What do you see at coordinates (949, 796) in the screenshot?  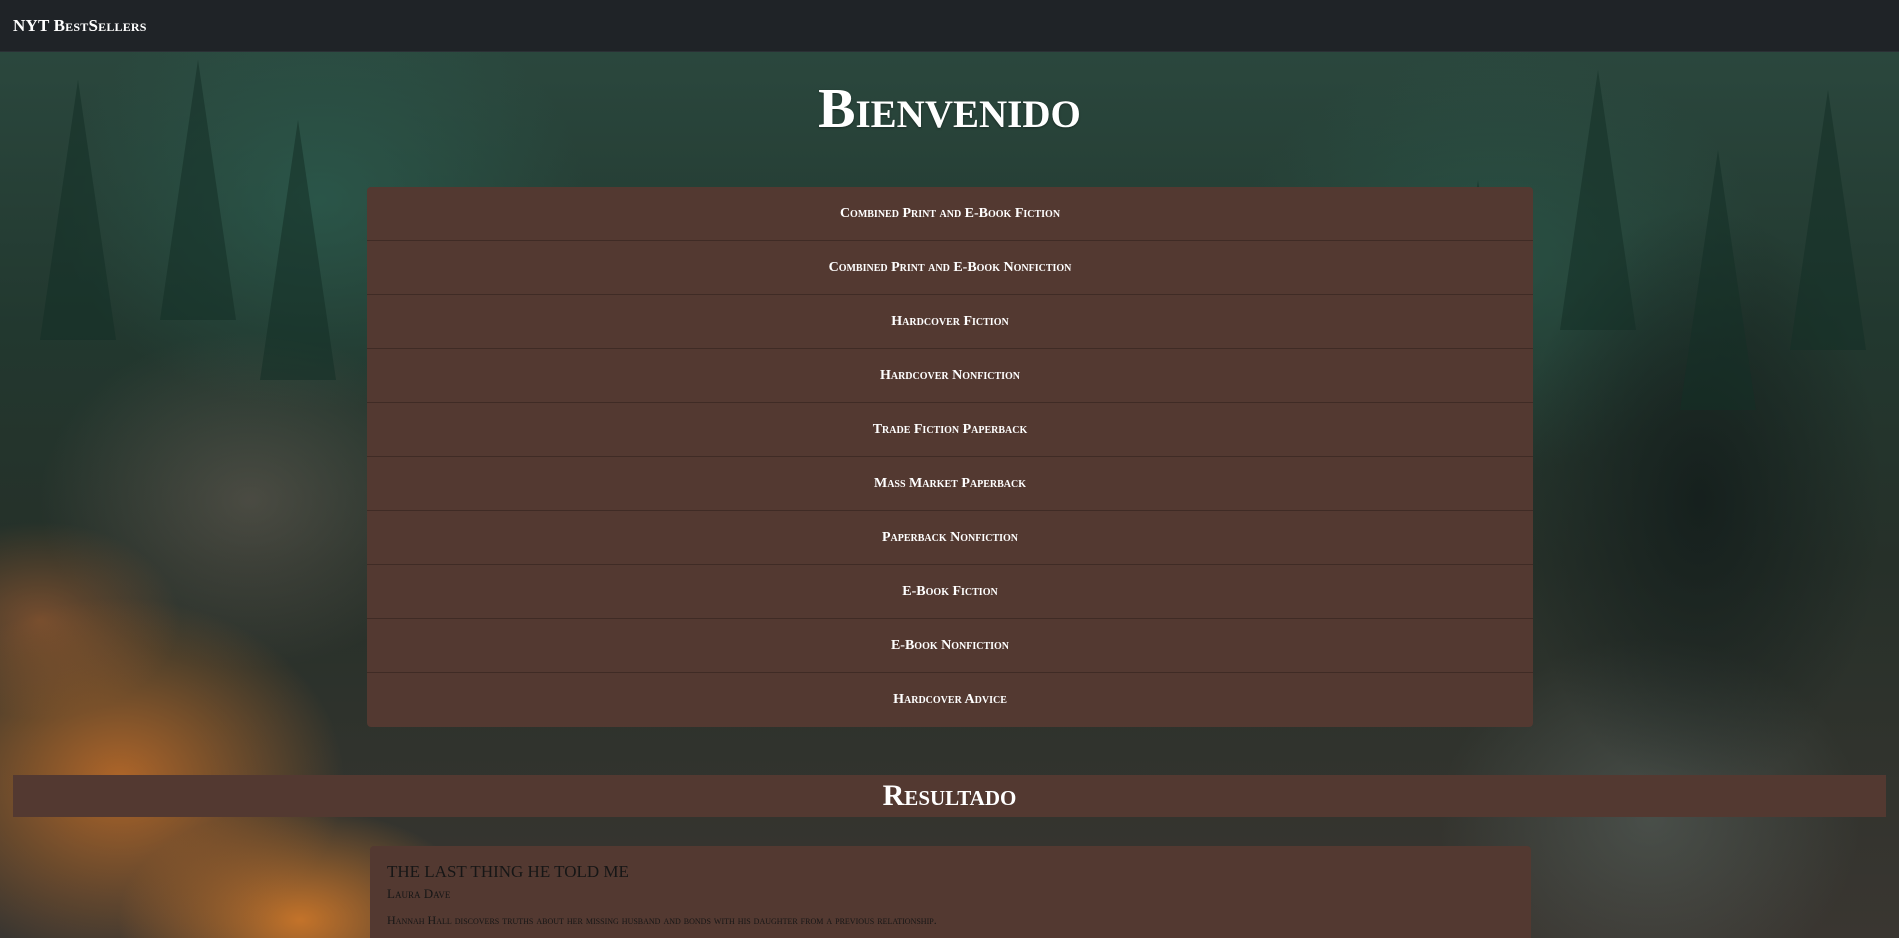 I see `results-heading: Resultado` at bounding box center [949, 796].